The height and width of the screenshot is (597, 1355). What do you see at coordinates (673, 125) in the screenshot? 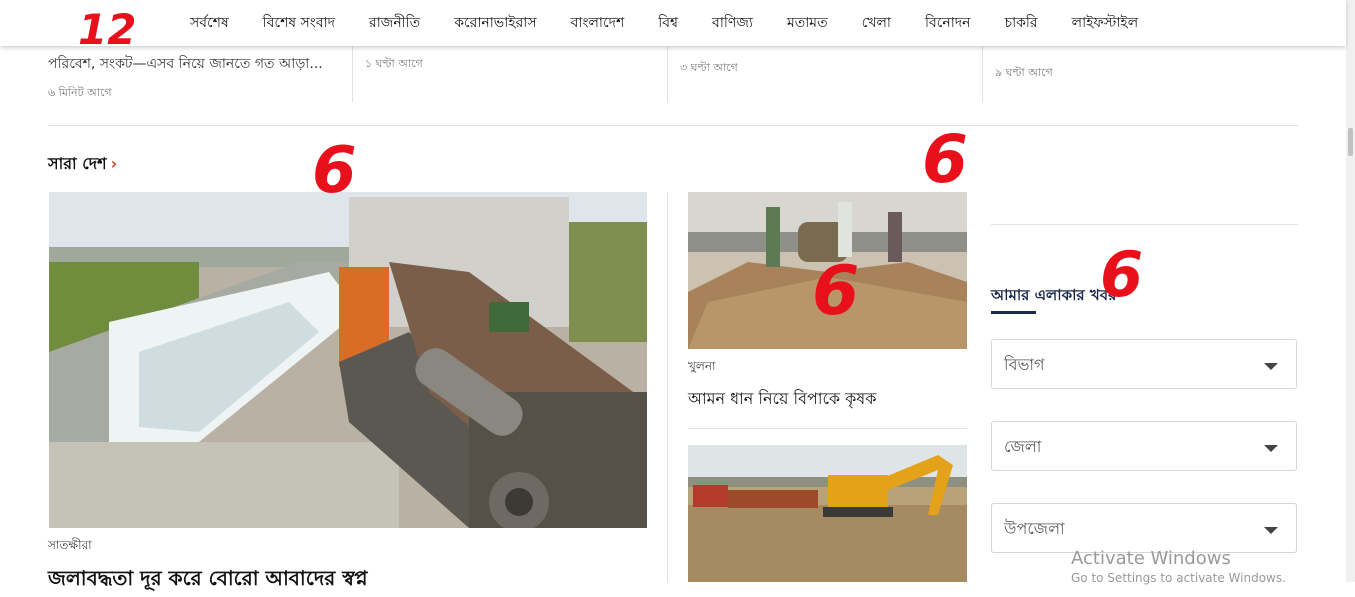
I see `section-divider` at bounding box center [673, 125].